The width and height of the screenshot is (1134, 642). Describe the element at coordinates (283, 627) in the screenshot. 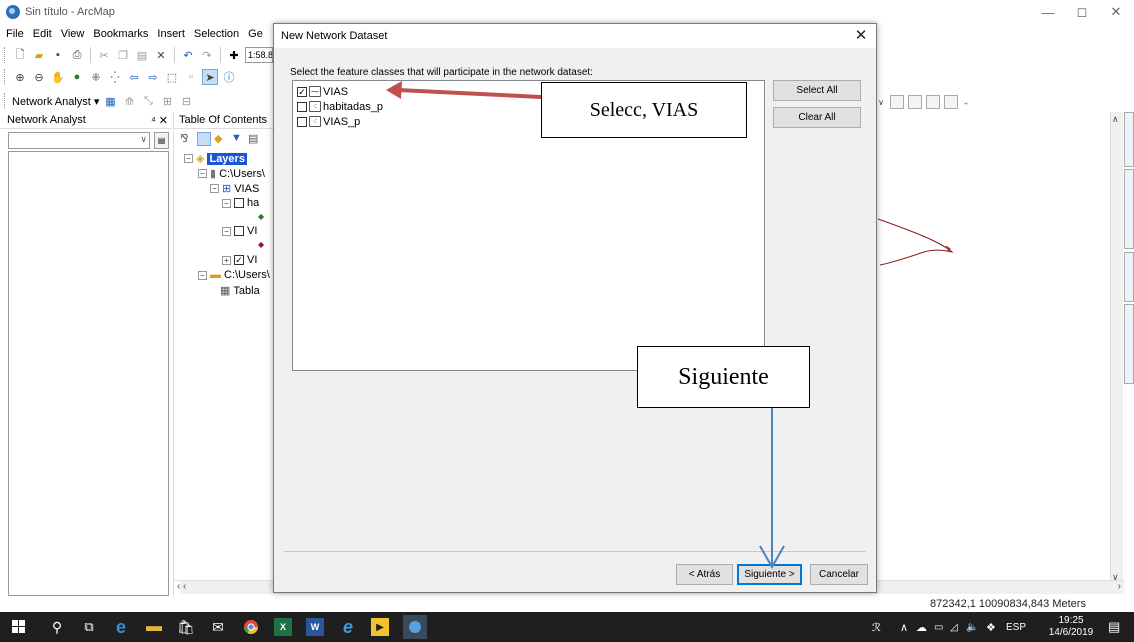

I see `excel-icon: X` at that location.